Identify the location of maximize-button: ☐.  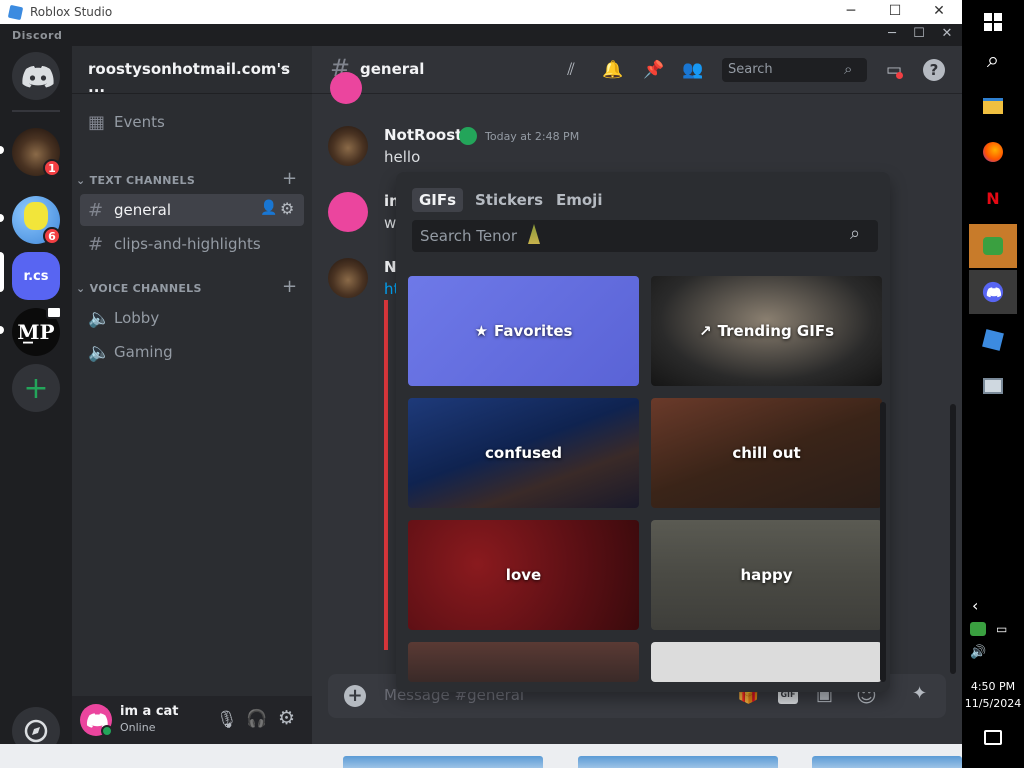
(895, 11).